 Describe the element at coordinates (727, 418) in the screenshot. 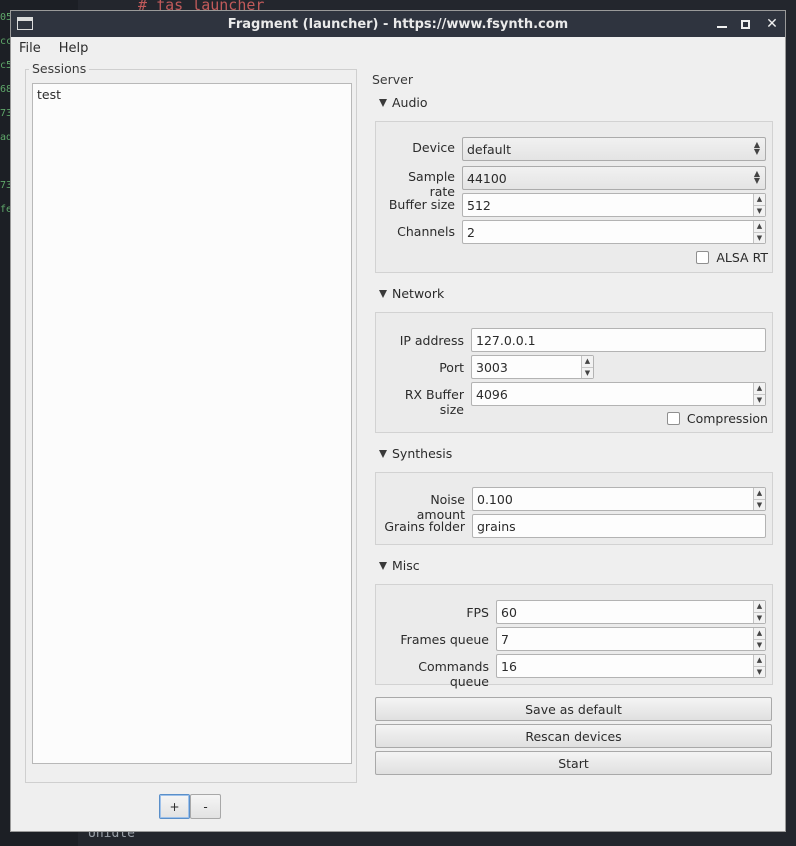

I see `compression-label: Compression` at that location.